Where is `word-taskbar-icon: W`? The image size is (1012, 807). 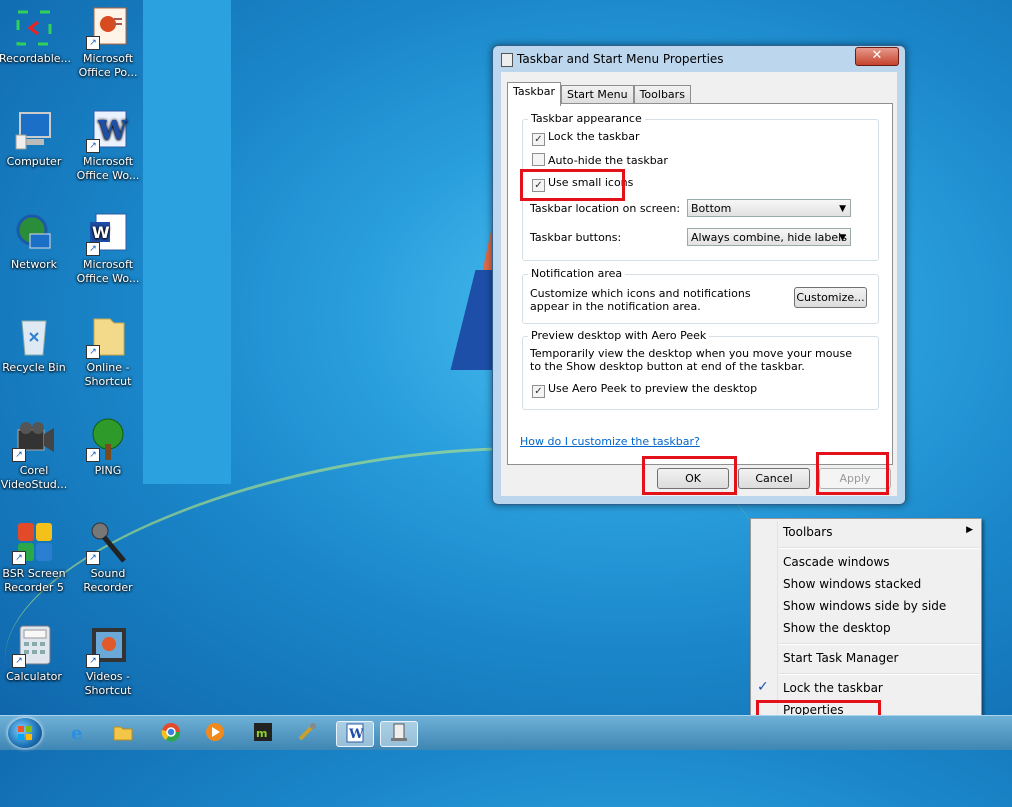 word-taskbar-icon: W is located at coordinates (355, 734).